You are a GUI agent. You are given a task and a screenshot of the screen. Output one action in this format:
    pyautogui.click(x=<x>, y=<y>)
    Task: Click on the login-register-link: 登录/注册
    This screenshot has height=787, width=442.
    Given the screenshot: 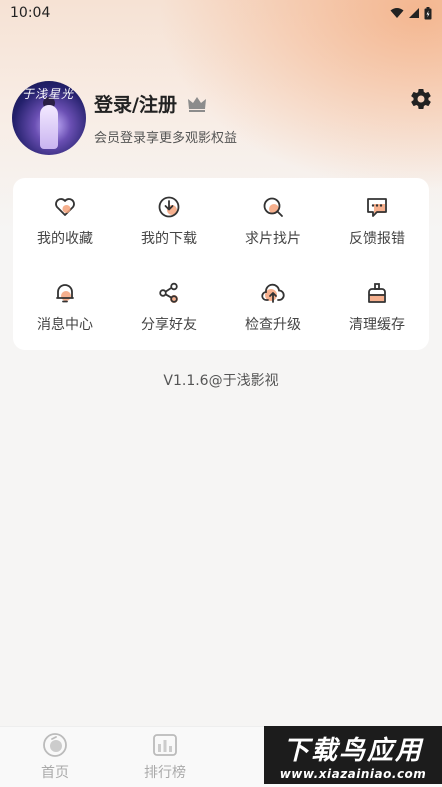 What is the action you would take?
    pyautogui.click(x=135, y=103)
    